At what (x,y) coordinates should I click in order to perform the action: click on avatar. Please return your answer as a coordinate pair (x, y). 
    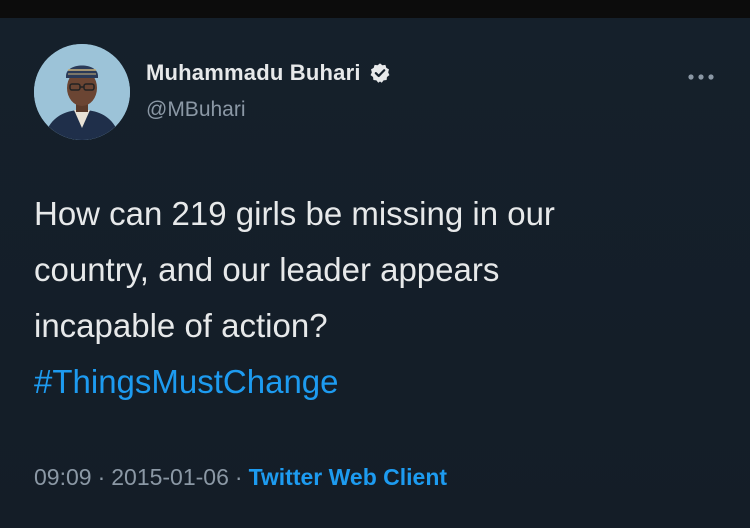
    Looking at the image, I should click on (82, 92).